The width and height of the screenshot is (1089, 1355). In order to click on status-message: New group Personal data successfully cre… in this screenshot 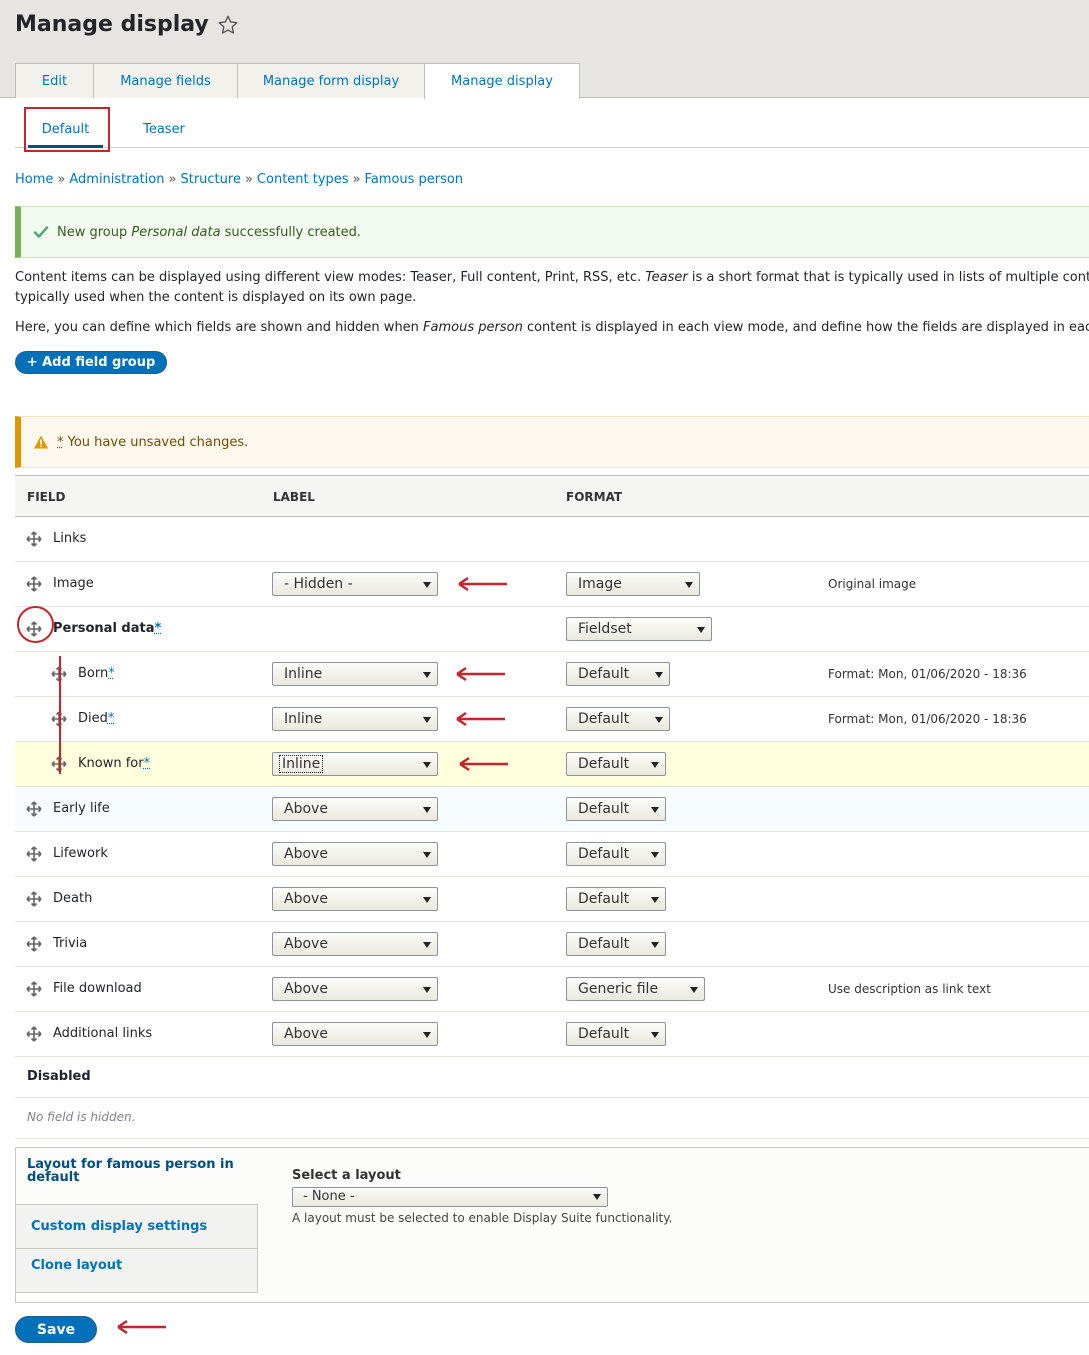, I will do `click(552, 232)`.